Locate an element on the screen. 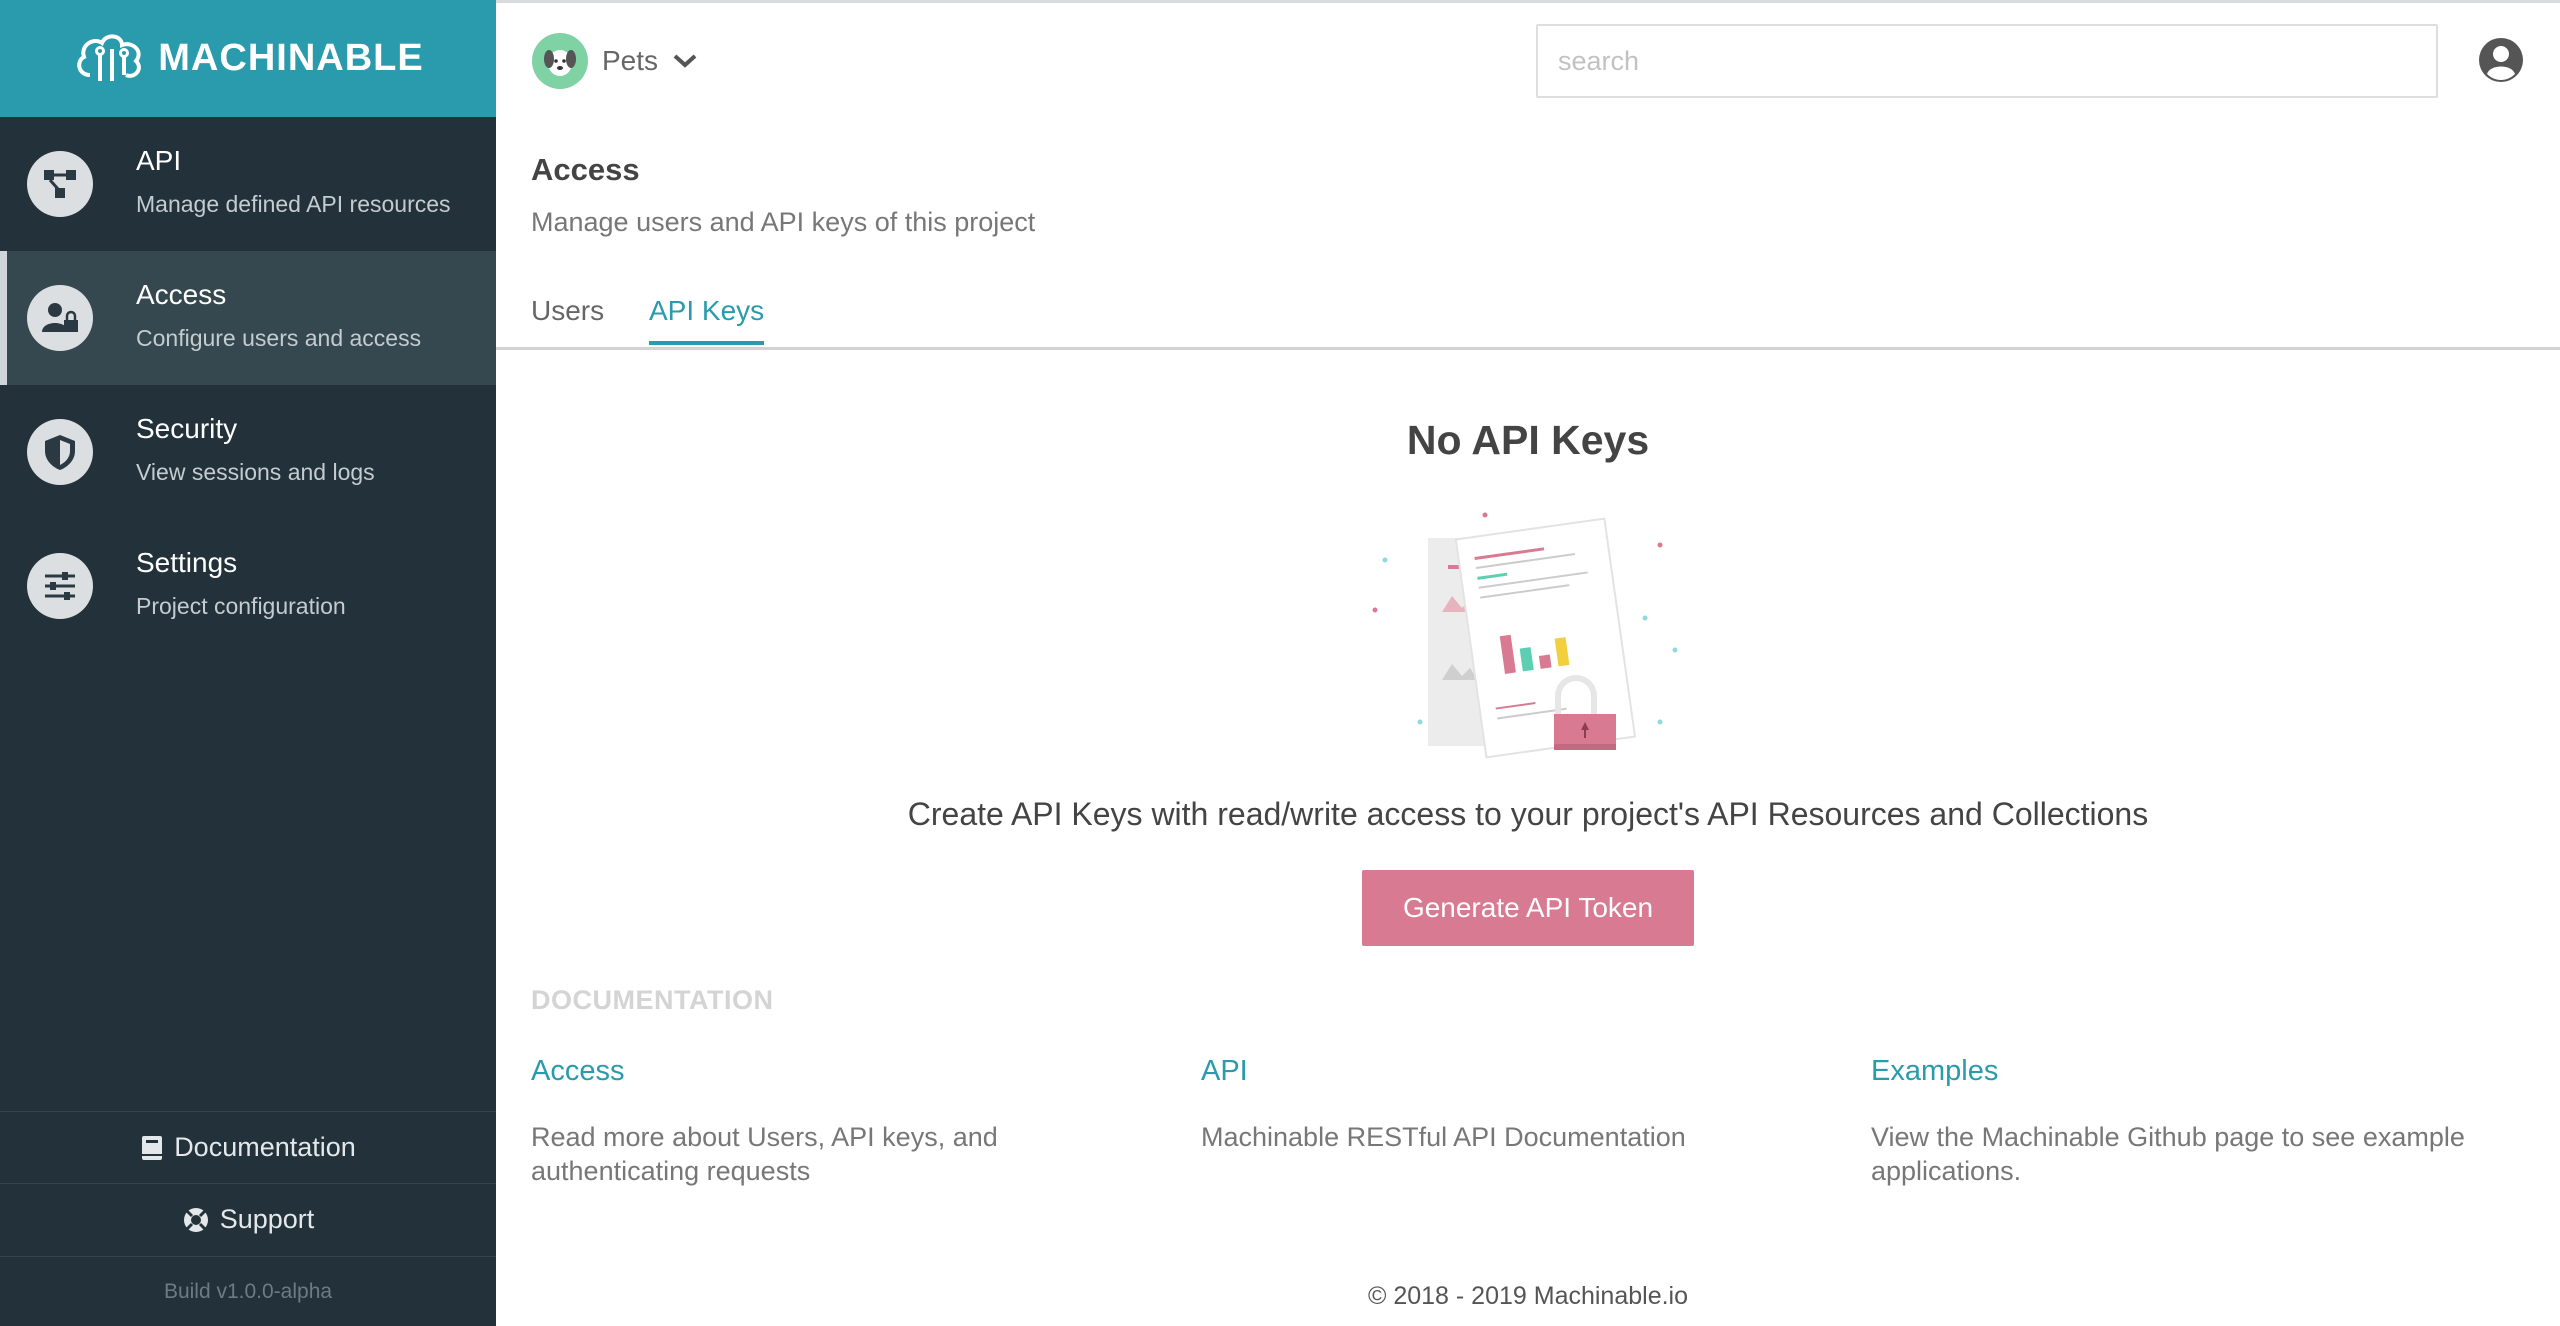 The height and width of the screenshot is (1326, 2560). tab-users: Users is located at coordinates (567, 318).